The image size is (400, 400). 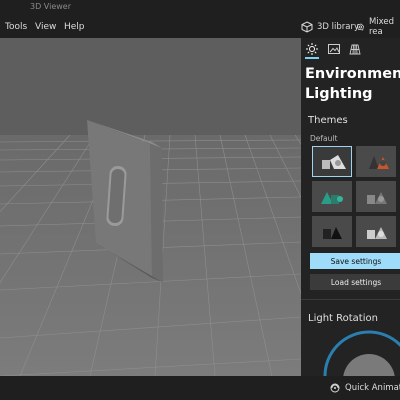 I want to click on light-rotation-heading: Light Rotation, so click(x=343, y=318).